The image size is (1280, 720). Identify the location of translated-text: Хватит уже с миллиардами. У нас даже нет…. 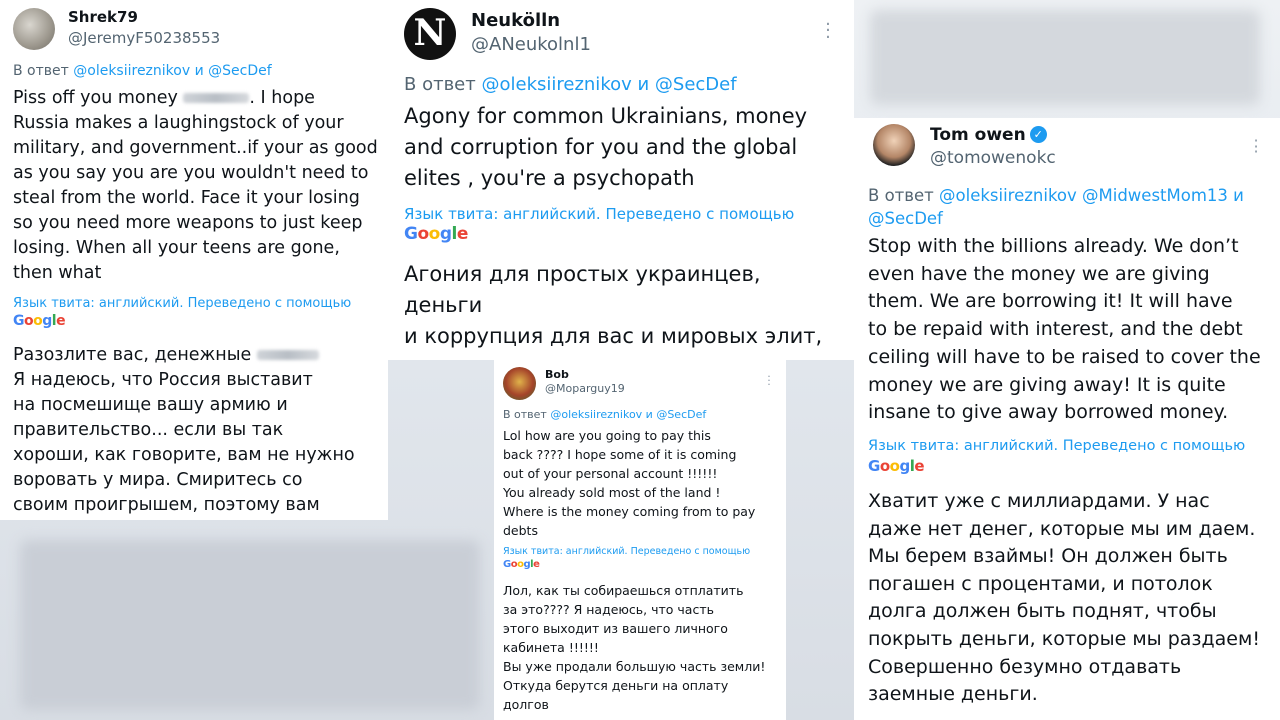
(1064, 598).